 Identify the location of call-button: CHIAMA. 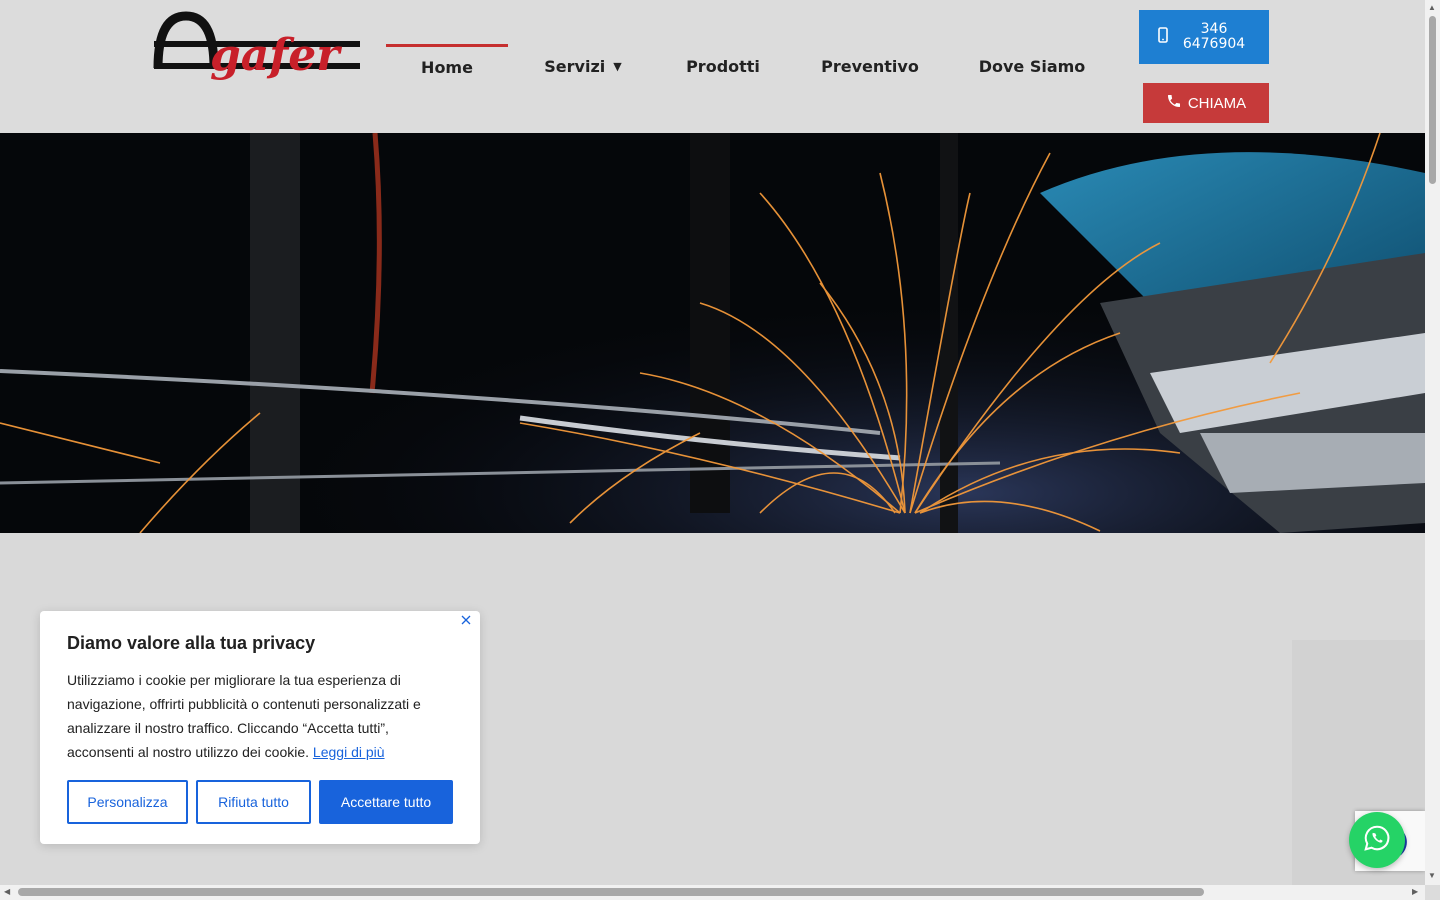
(1206, 103).